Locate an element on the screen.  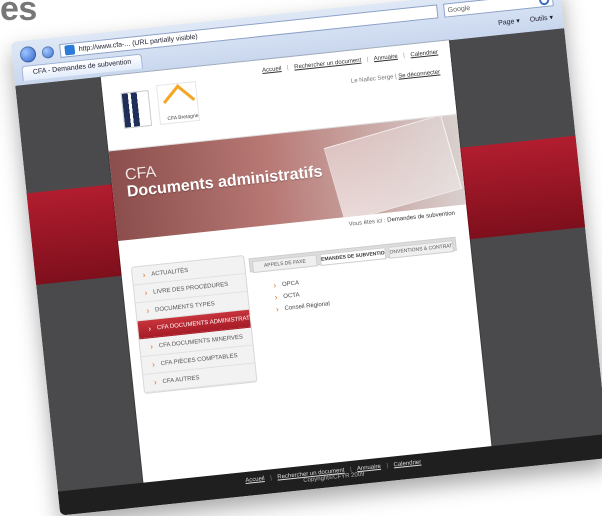
user-name: Le Nallec Serge | is located at coordinates (374, 79).